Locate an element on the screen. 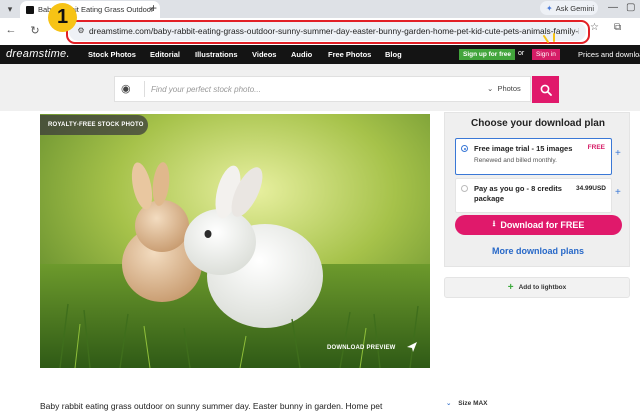 The width and height of the screenshot is (640, 412). ask-gemini-button: ✦ Ask Gemini is located at coordinates (569, 8).